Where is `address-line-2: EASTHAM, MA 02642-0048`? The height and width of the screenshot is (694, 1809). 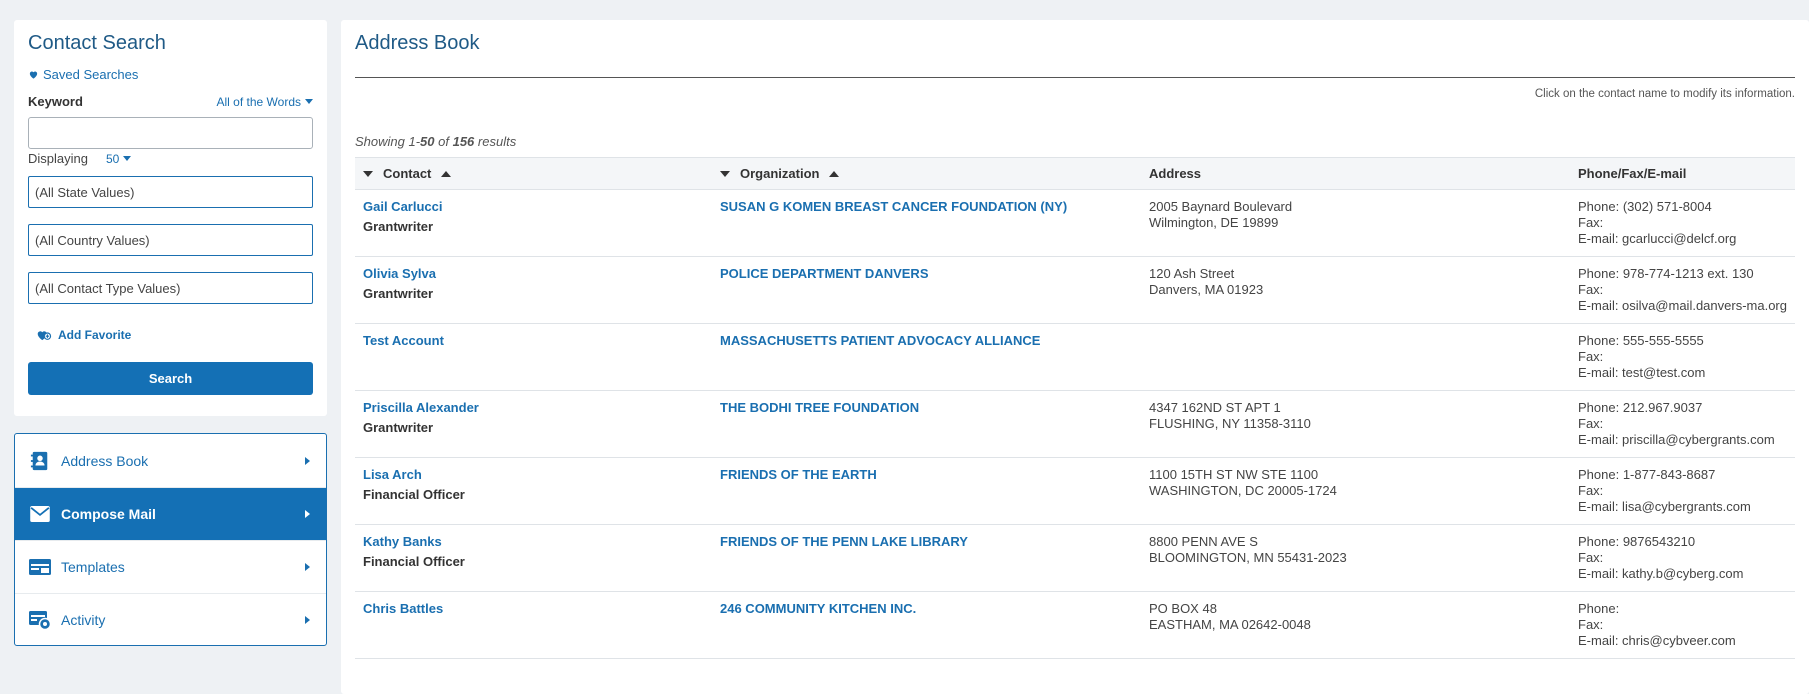 address-line-2: EASTHAM, MA 02642-0048 is located at coordinates (1230, 624).